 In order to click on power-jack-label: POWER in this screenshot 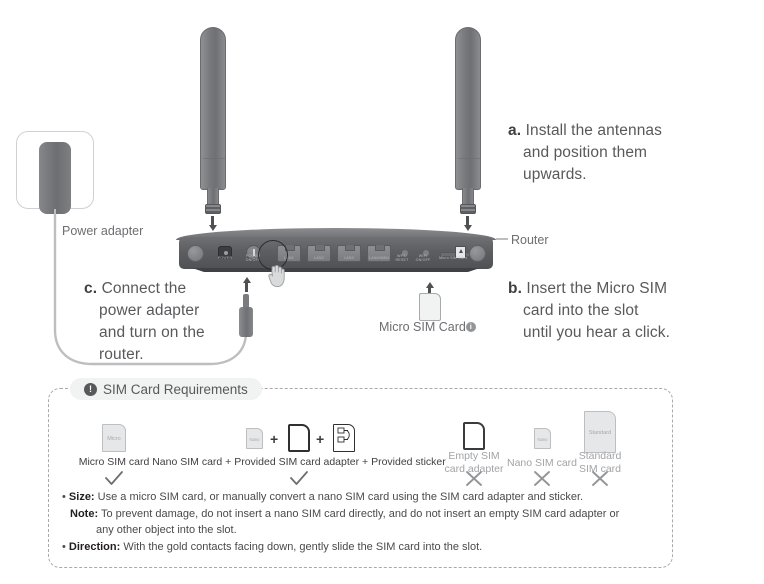, I will do `click(225, 258)`.